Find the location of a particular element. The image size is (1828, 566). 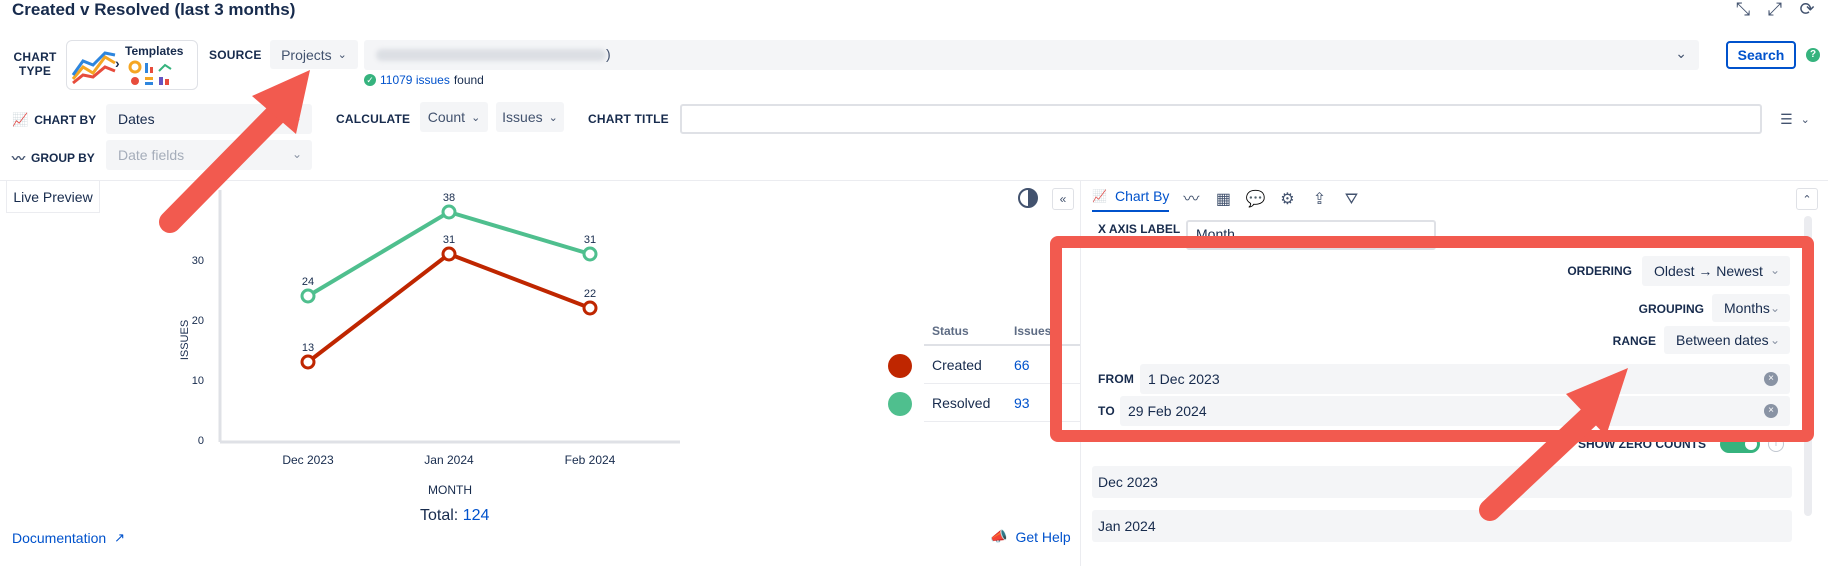

y-axis-label: ISSUES is located at coordinates (185, 340).